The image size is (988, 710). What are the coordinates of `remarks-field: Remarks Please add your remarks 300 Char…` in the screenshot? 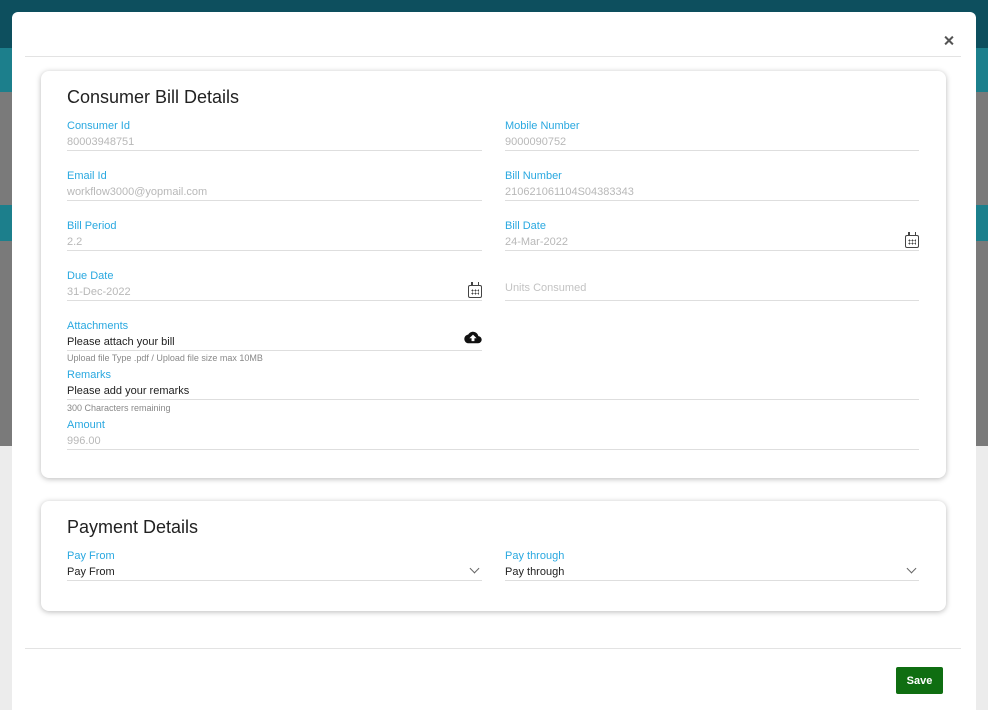 It's located at (493, 392).